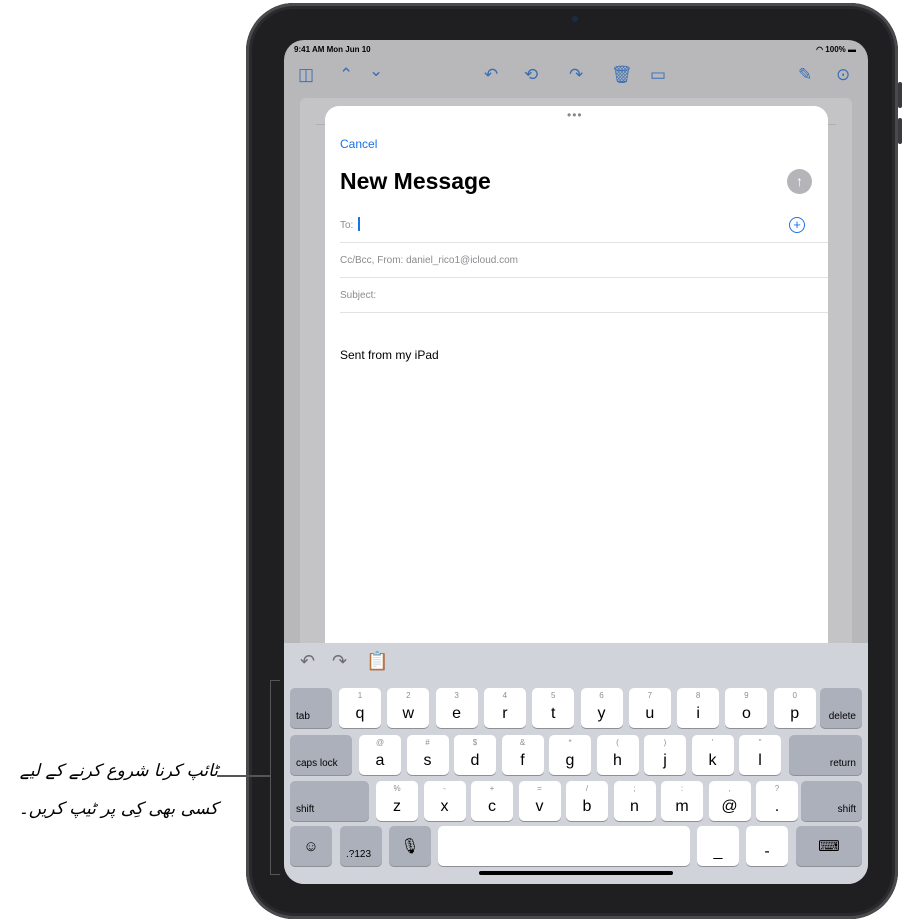 The width and height of the screenshot is (910, 923). What do you see at coordinates (760, 760) in the screenshot?
I see `key-label: l` at bounding box center [760, 760].